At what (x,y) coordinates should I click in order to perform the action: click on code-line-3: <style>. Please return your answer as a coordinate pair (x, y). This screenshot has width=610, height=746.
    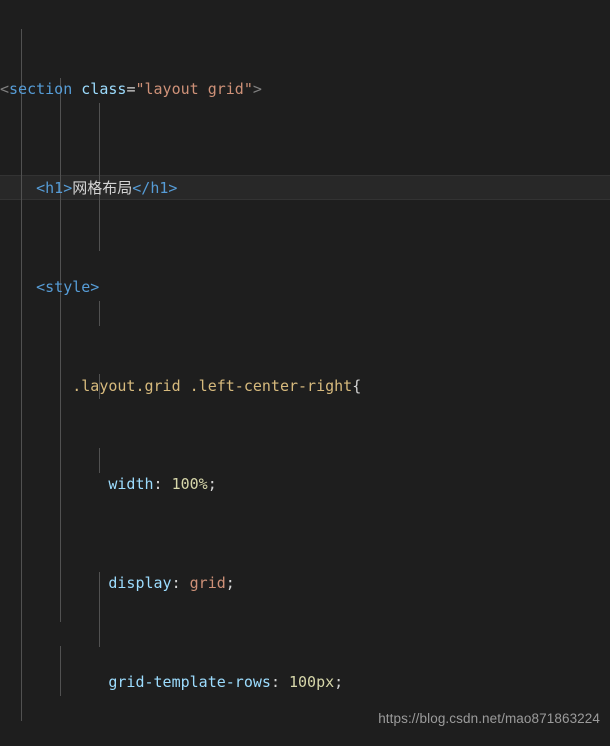
    Looking at the image, I should click on (305, 287).